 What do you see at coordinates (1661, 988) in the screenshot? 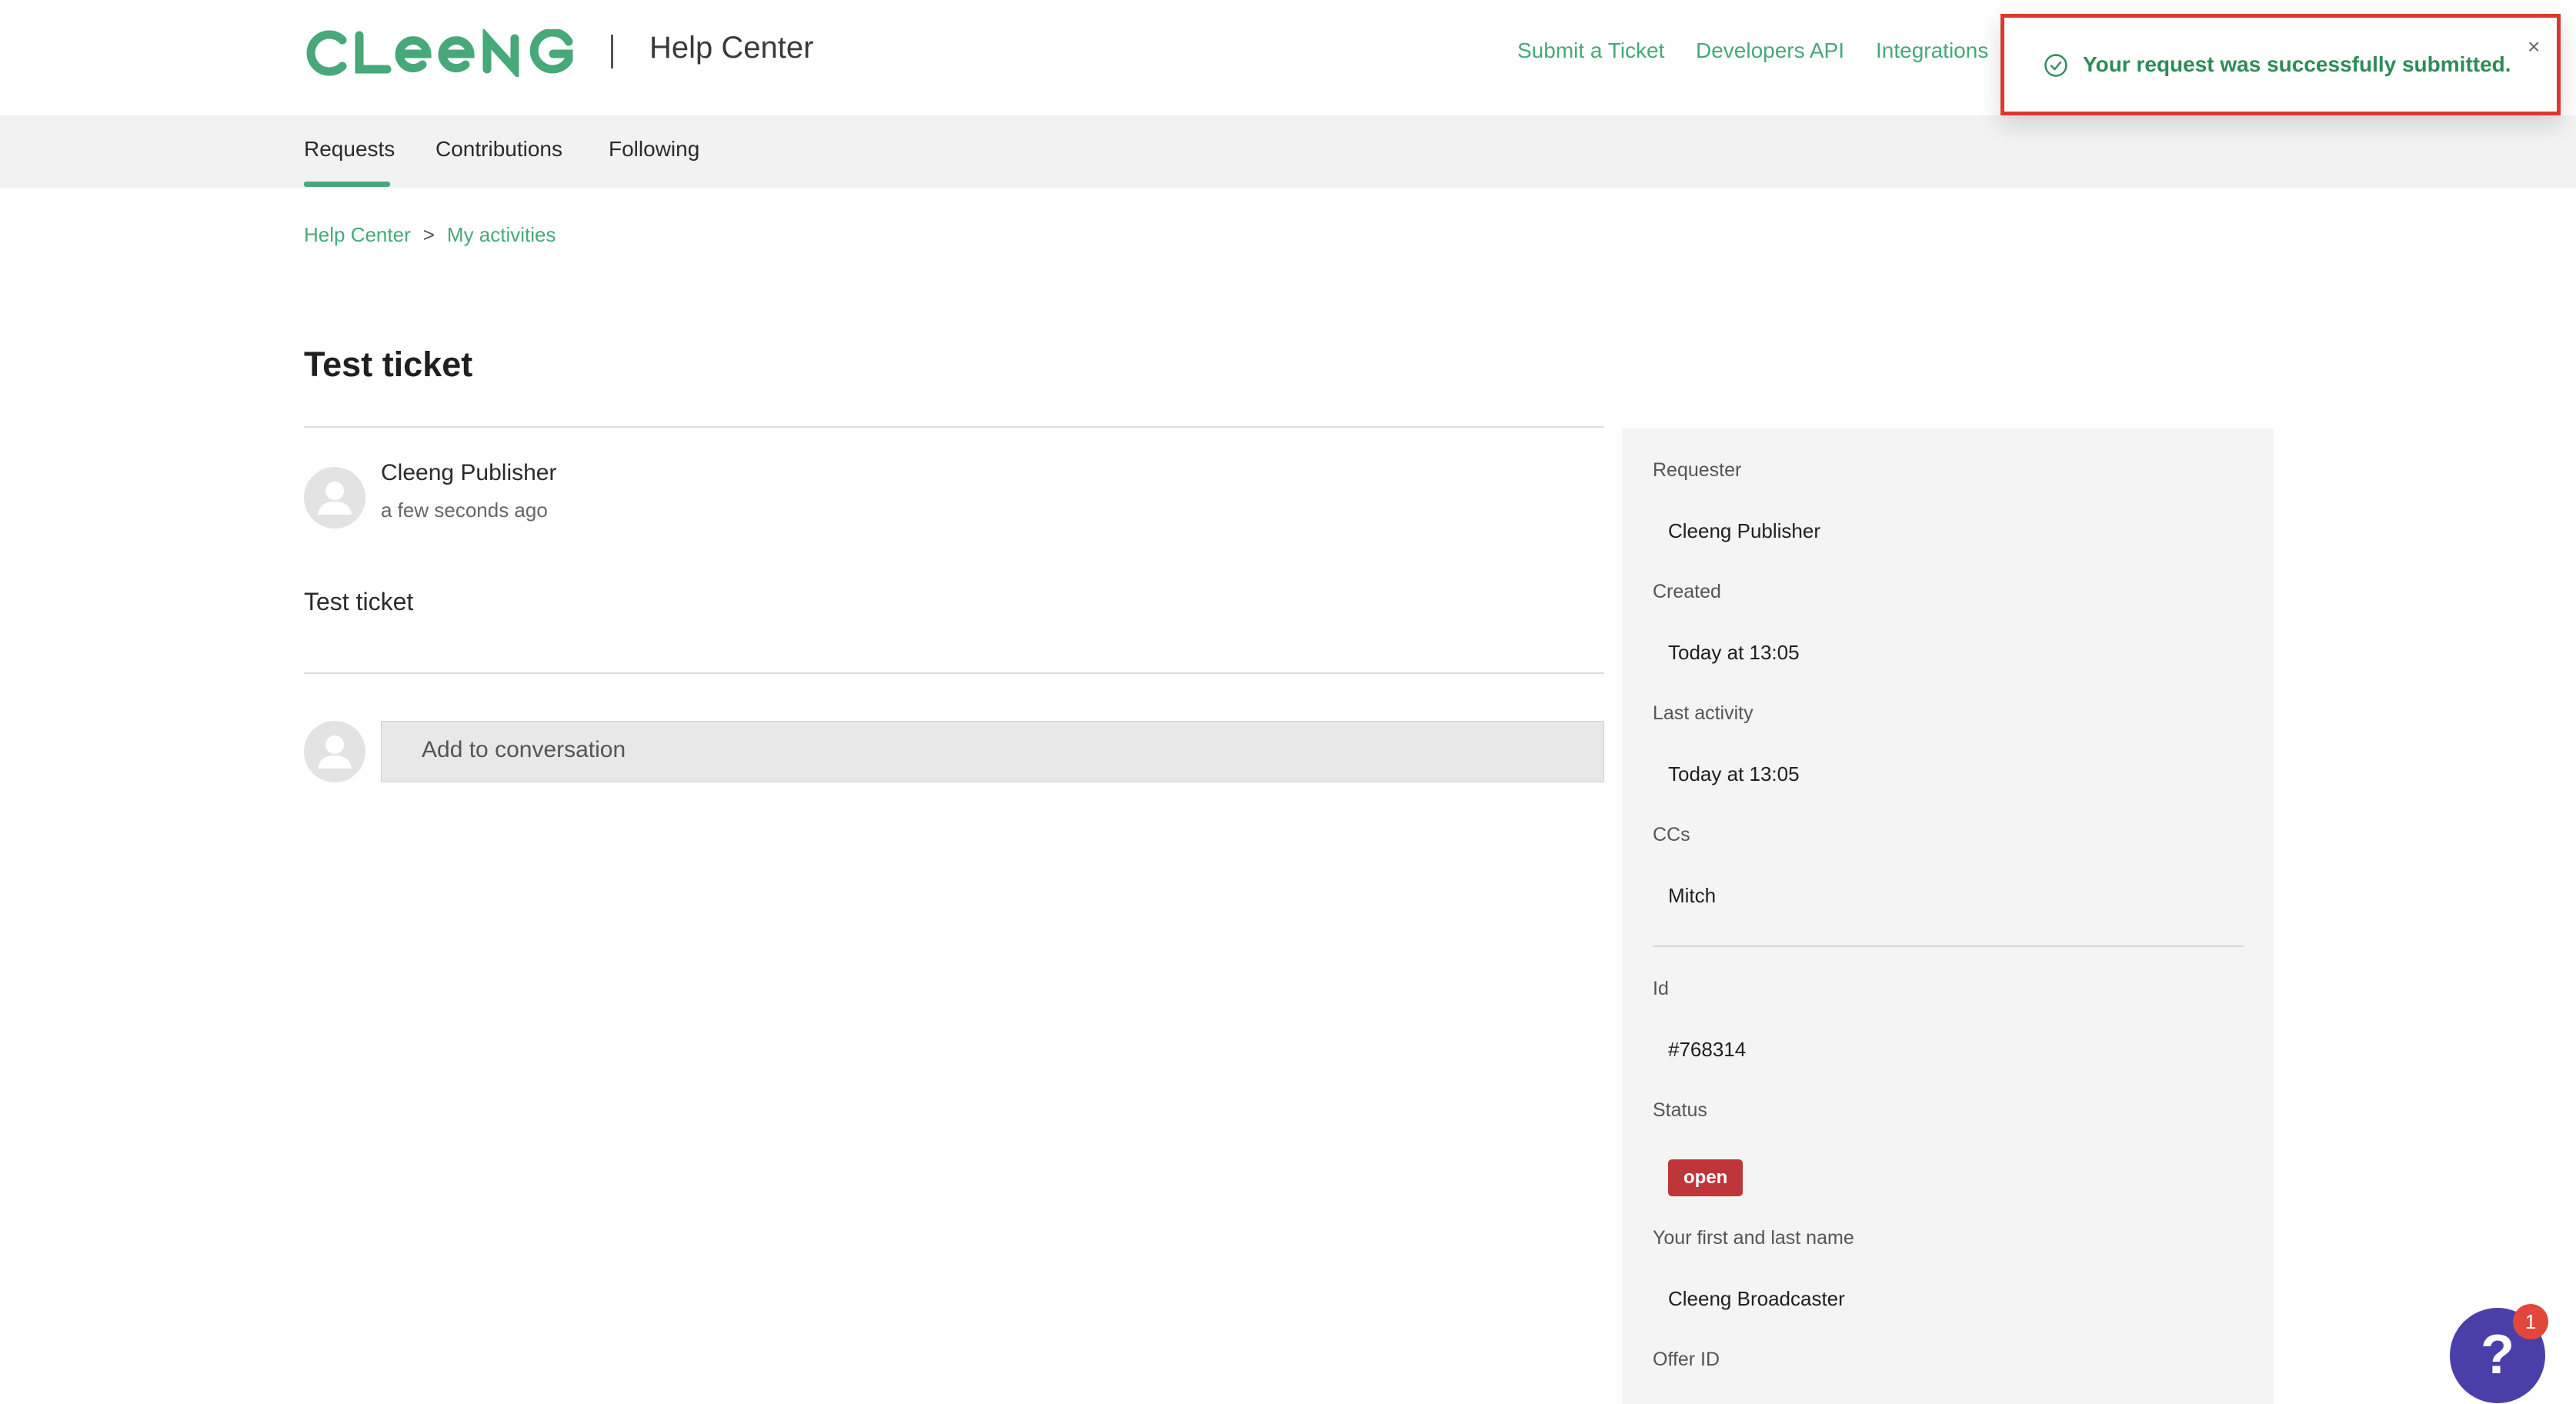
I see `id-label: Id` at bounding box center [1661, 988].